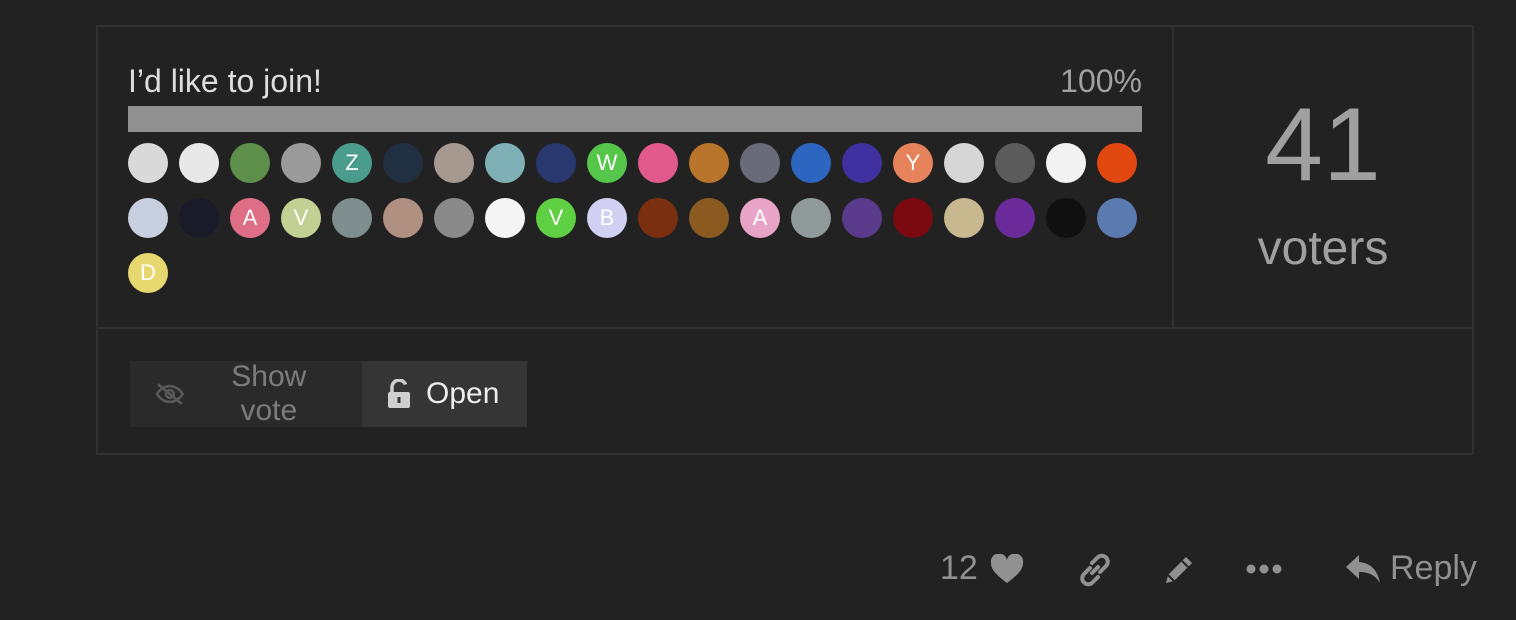 The width and height of the screenshot is (1516, 620). Describe the element at coordinates (352, 163) in the screenshot. I see `voter-avatar: Z` at that location.